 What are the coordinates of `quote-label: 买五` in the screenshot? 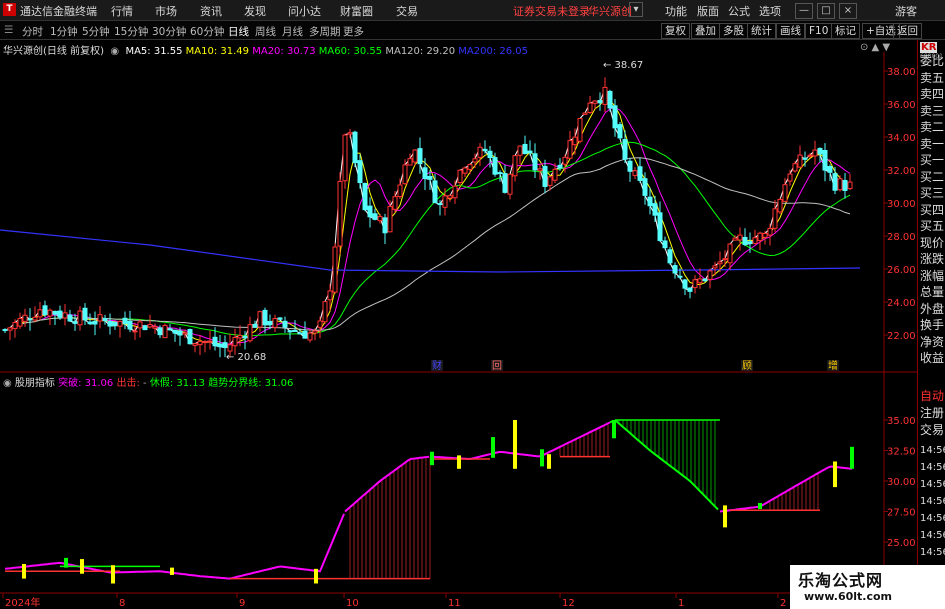 It's located at (932, 226).